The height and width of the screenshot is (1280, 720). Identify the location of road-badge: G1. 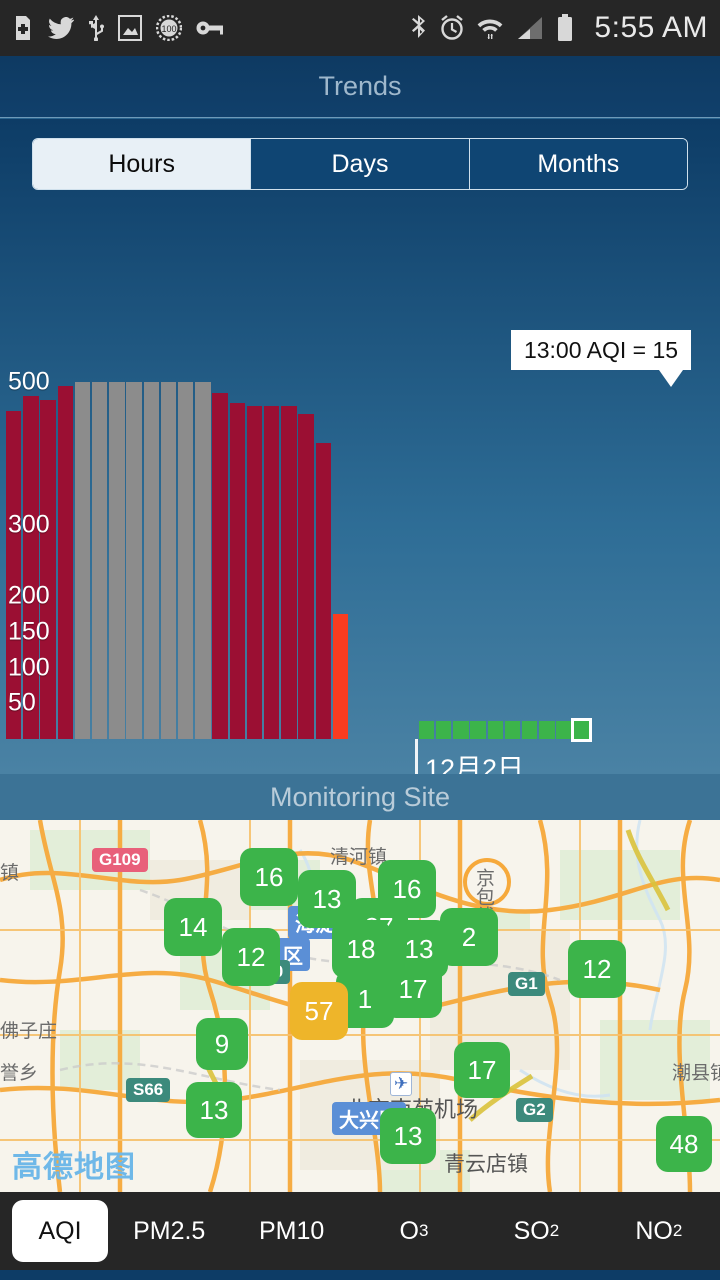
(526, 984).